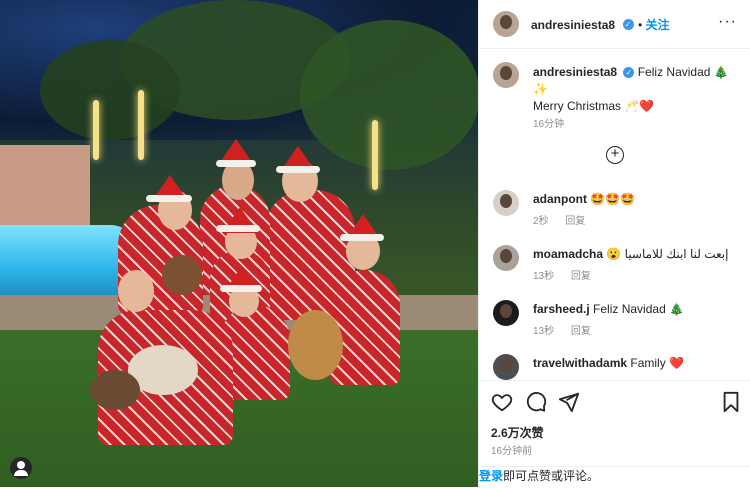 The width and height of the screenshot is (750, 488). Describe the element at coordinates (575, 72) in the screenshot. I see `caption-username: andresiniesta8` at that location.